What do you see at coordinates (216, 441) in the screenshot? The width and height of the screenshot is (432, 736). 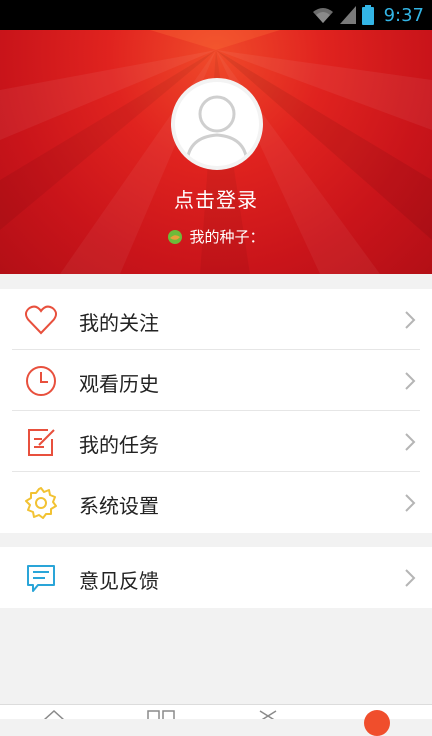 I see `menu-item-tasks: 我的任务` at bounding box center [216, 441].